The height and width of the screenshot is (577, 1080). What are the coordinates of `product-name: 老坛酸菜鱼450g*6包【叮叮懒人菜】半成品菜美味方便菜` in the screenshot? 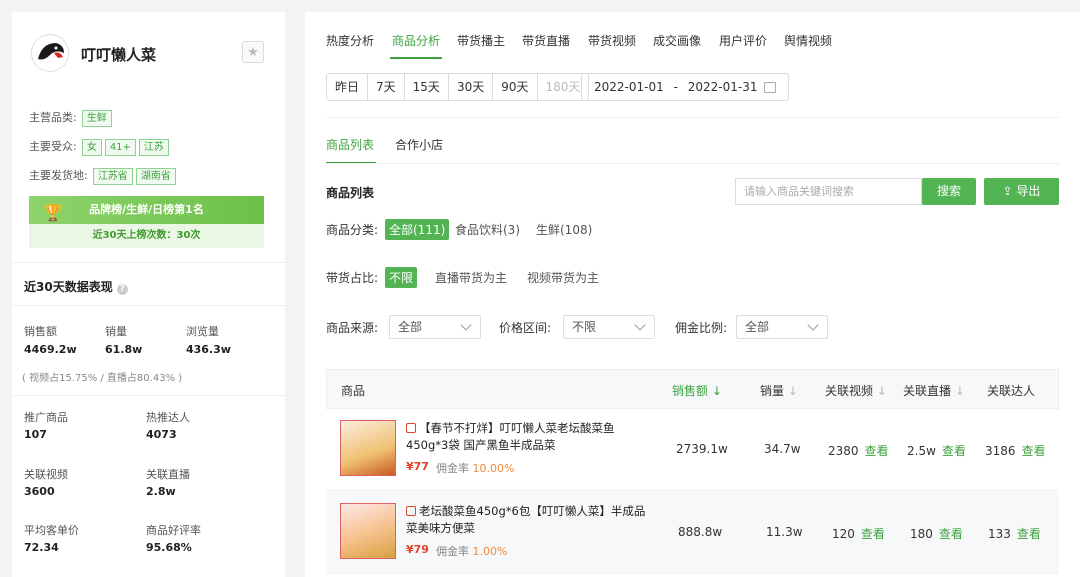 It's located at (531, 520).